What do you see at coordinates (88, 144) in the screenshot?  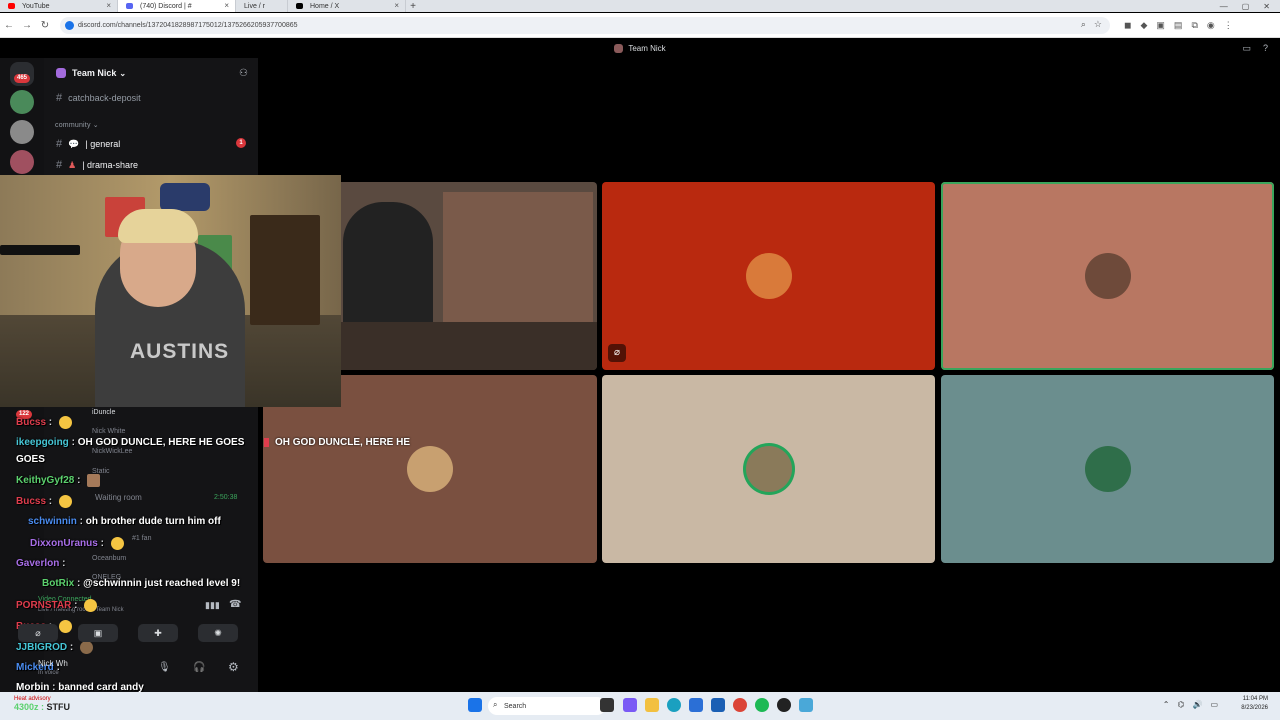 I see `channel-general: # 💬 | general` at bounding box center [88, 144].